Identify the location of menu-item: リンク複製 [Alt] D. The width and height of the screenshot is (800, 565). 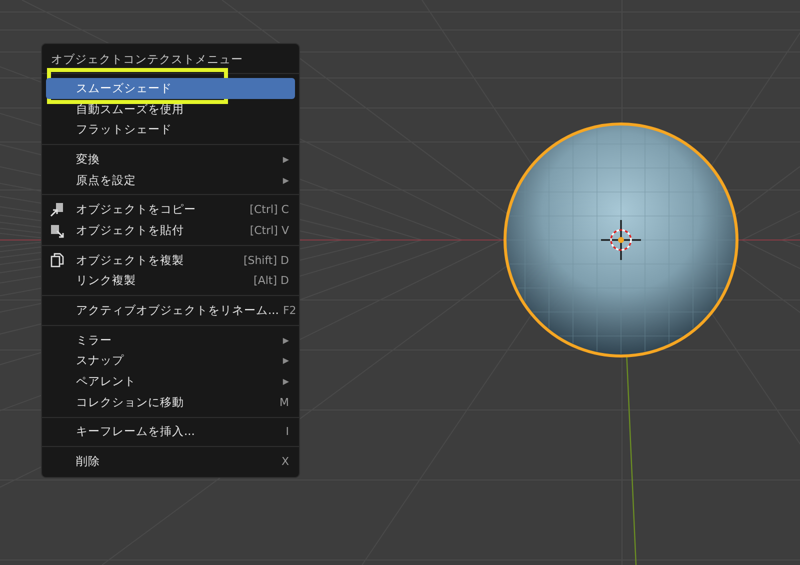
(170, 281).